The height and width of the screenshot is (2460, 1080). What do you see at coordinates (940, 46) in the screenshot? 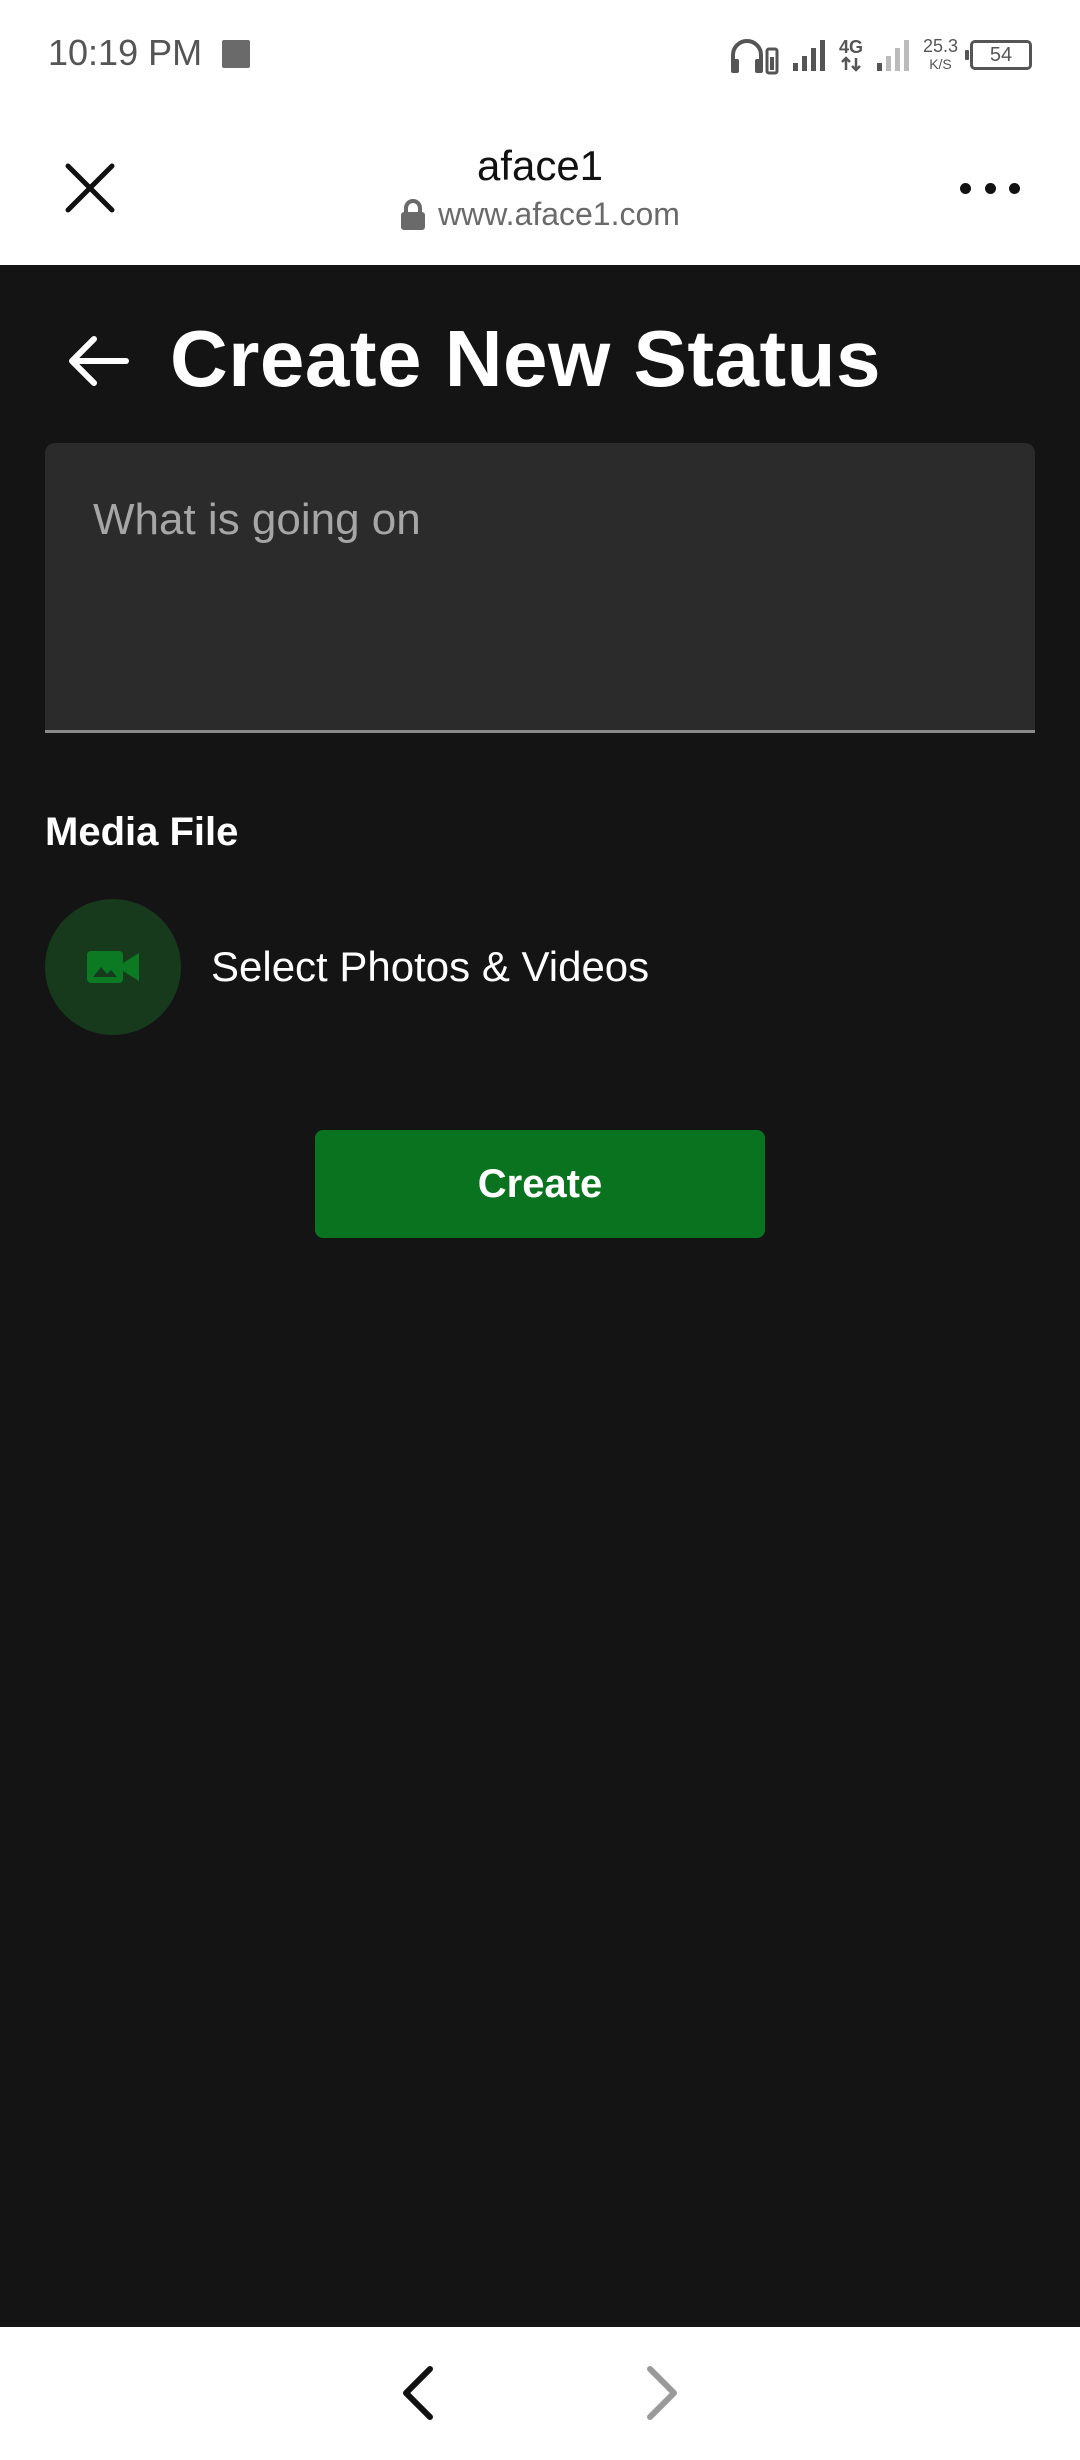
I see `network-speed-value: 25.3` at bounding box center [940, 46].